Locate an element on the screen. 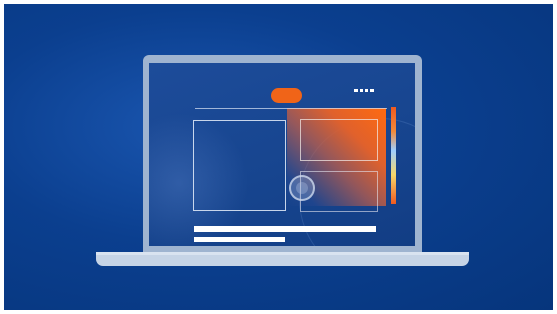 This screenshot has width=557, height=314. dots-icon is located at coordinates (364, 90).